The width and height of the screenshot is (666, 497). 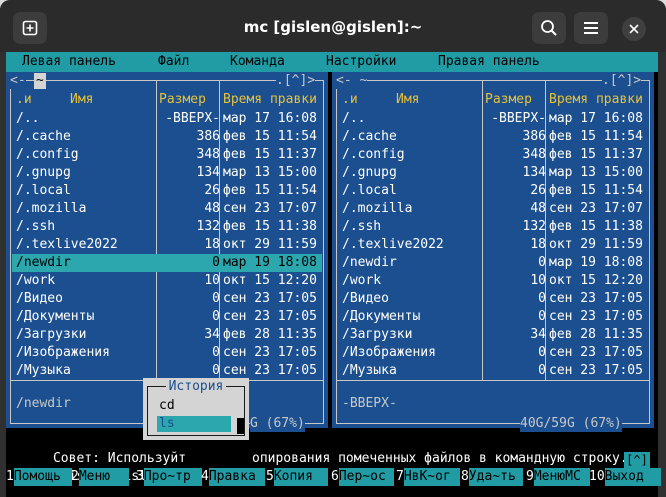 I want to click on fkey-number: 3, so click(x=140, y=476).